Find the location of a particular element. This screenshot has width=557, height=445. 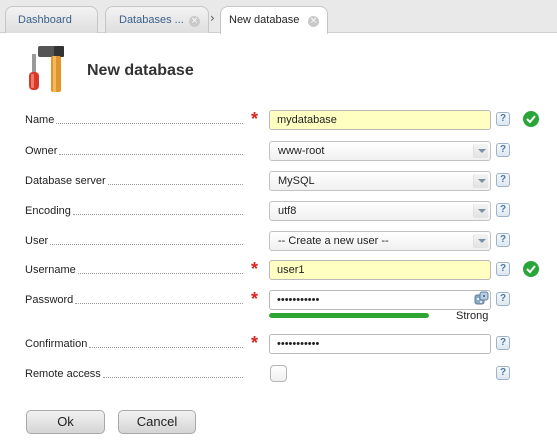

password-input is located at coordinates (380, 300).